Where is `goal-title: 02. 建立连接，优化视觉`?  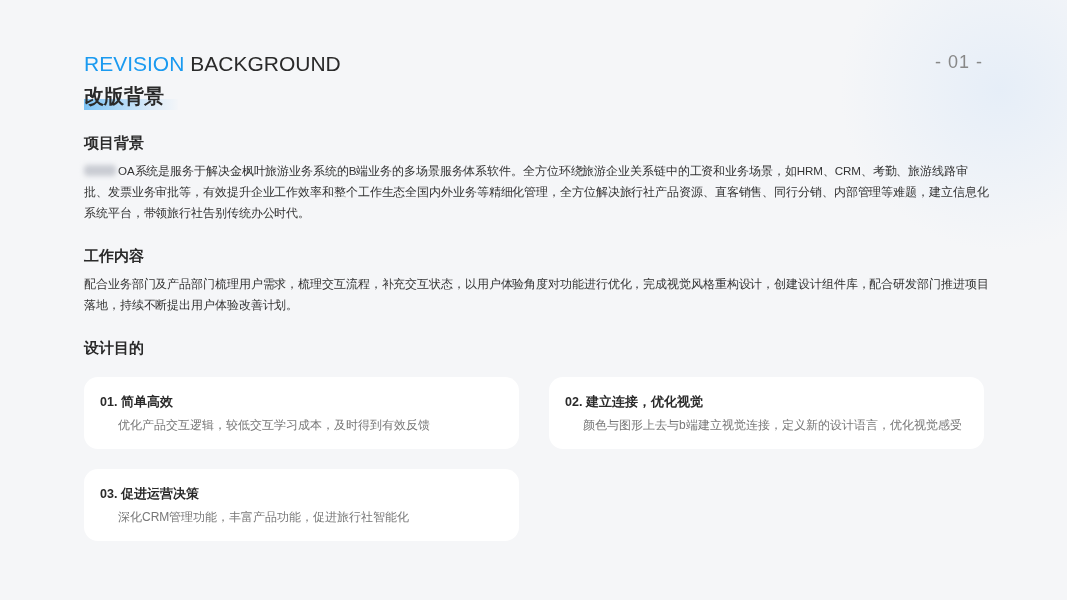
goal-title: 02. 建立连接，优化视觉 is located at coordinates (634, 402).